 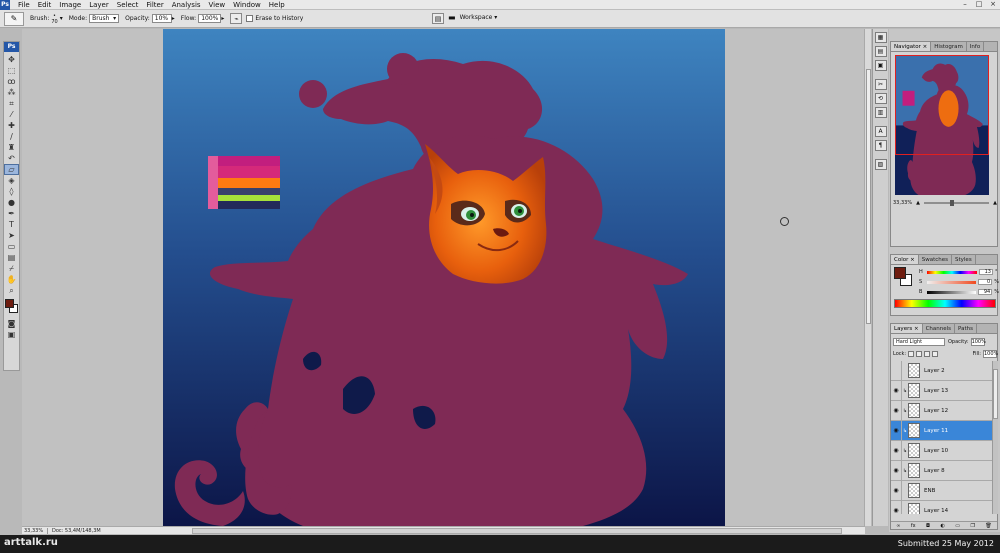 I want to click on screen-mode-icon: ▣, so click(x=11, y=334).